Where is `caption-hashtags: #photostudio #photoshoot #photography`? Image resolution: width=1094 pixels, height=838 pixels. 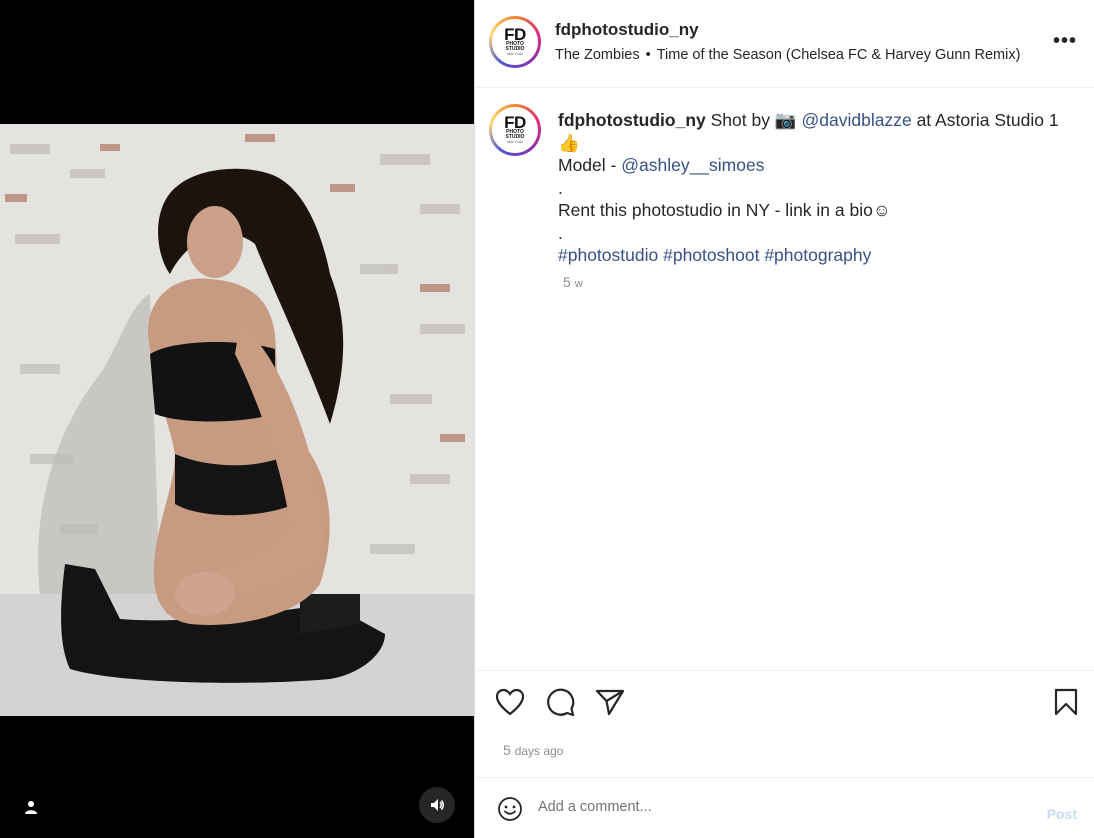
caption-hashtags: #photostudio #photoshoot #photography is located at coordinates (818, 255).